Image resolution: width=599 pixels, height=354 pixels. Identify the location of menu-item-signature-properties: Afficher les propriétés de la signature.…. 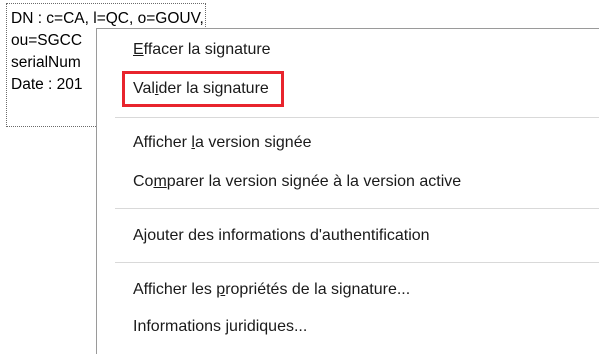
(271, 290).